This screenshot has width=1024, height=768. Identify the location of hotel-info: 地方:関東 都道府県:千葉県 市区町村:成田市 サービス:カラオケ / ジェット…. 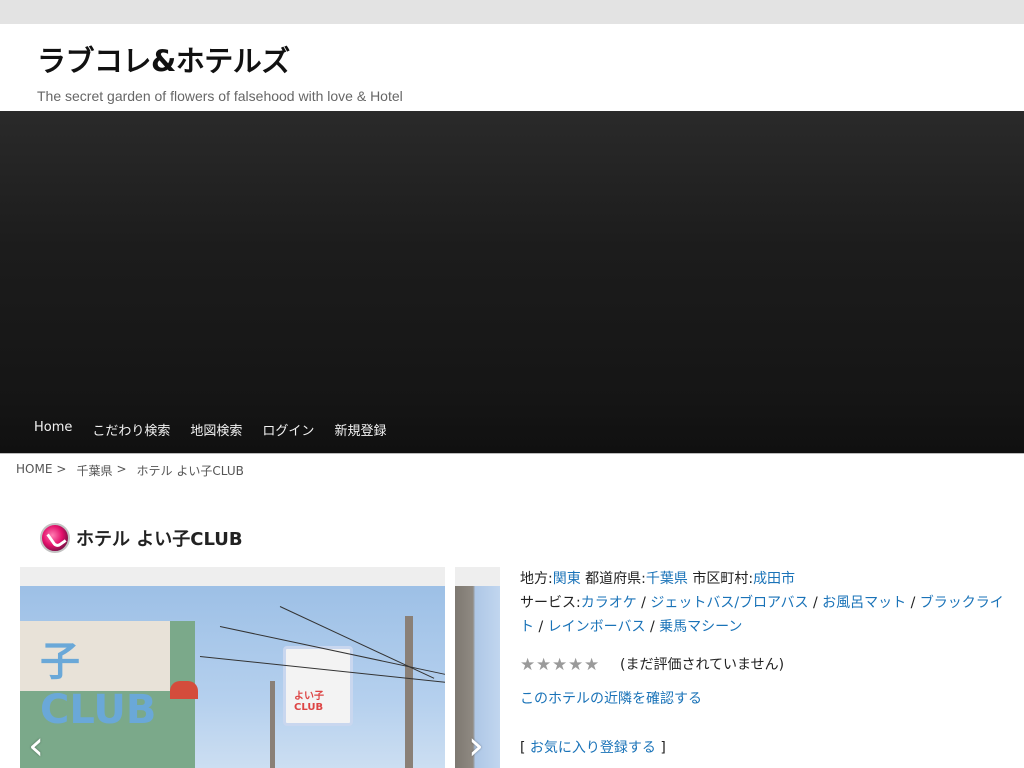
(762, 667).